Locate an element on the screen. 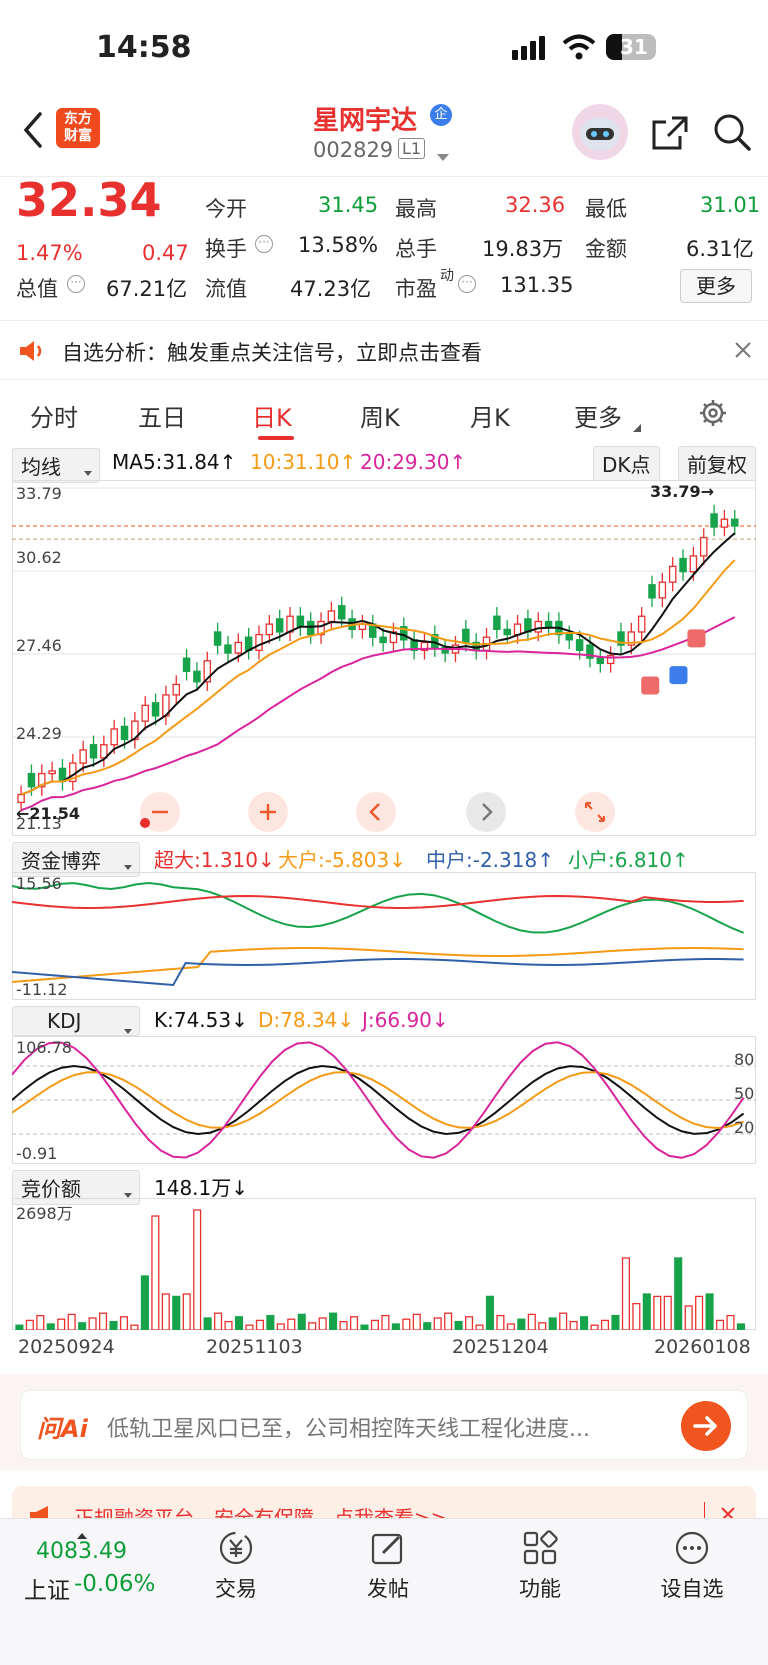  ma-select: 均线 is located at coordinates (56, 465).